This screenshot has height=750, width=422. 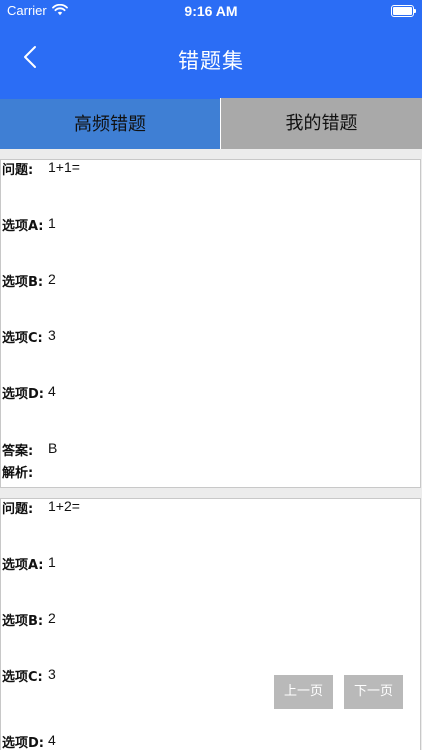 What do you see at coordinates (64, 506) in the screenshot?
I see `question-text: 1+2=` at bounding box center [64, 506].